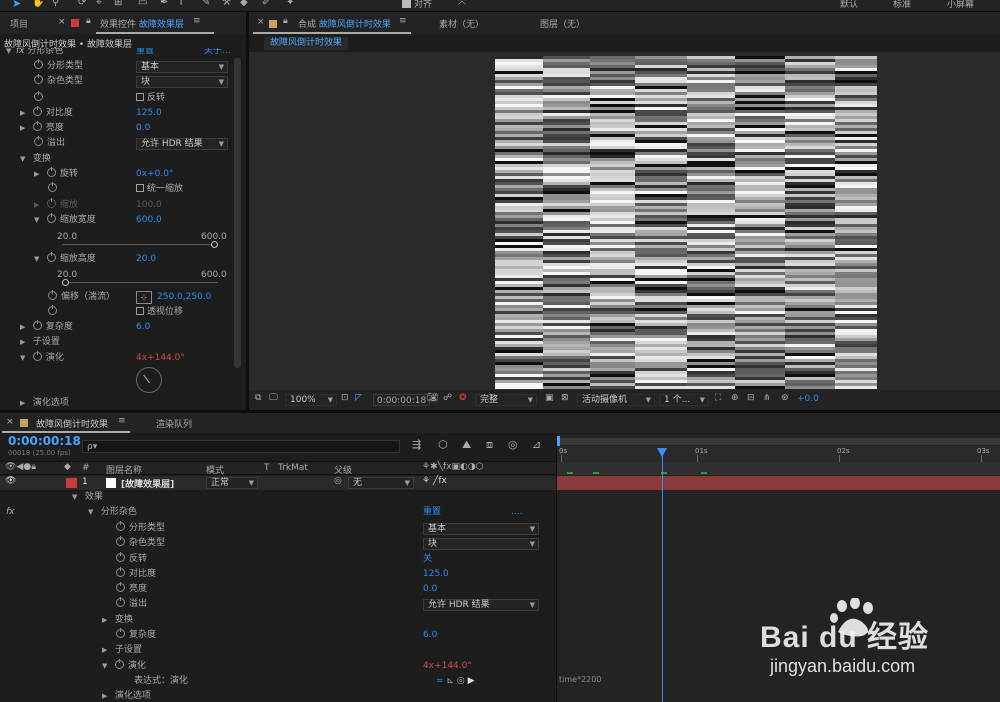 This screenshot has height=702, width=1000. Describe the element at coordinates (403, 21) in the screenshot. I see `panel-menu-icon: ≡` at that location.